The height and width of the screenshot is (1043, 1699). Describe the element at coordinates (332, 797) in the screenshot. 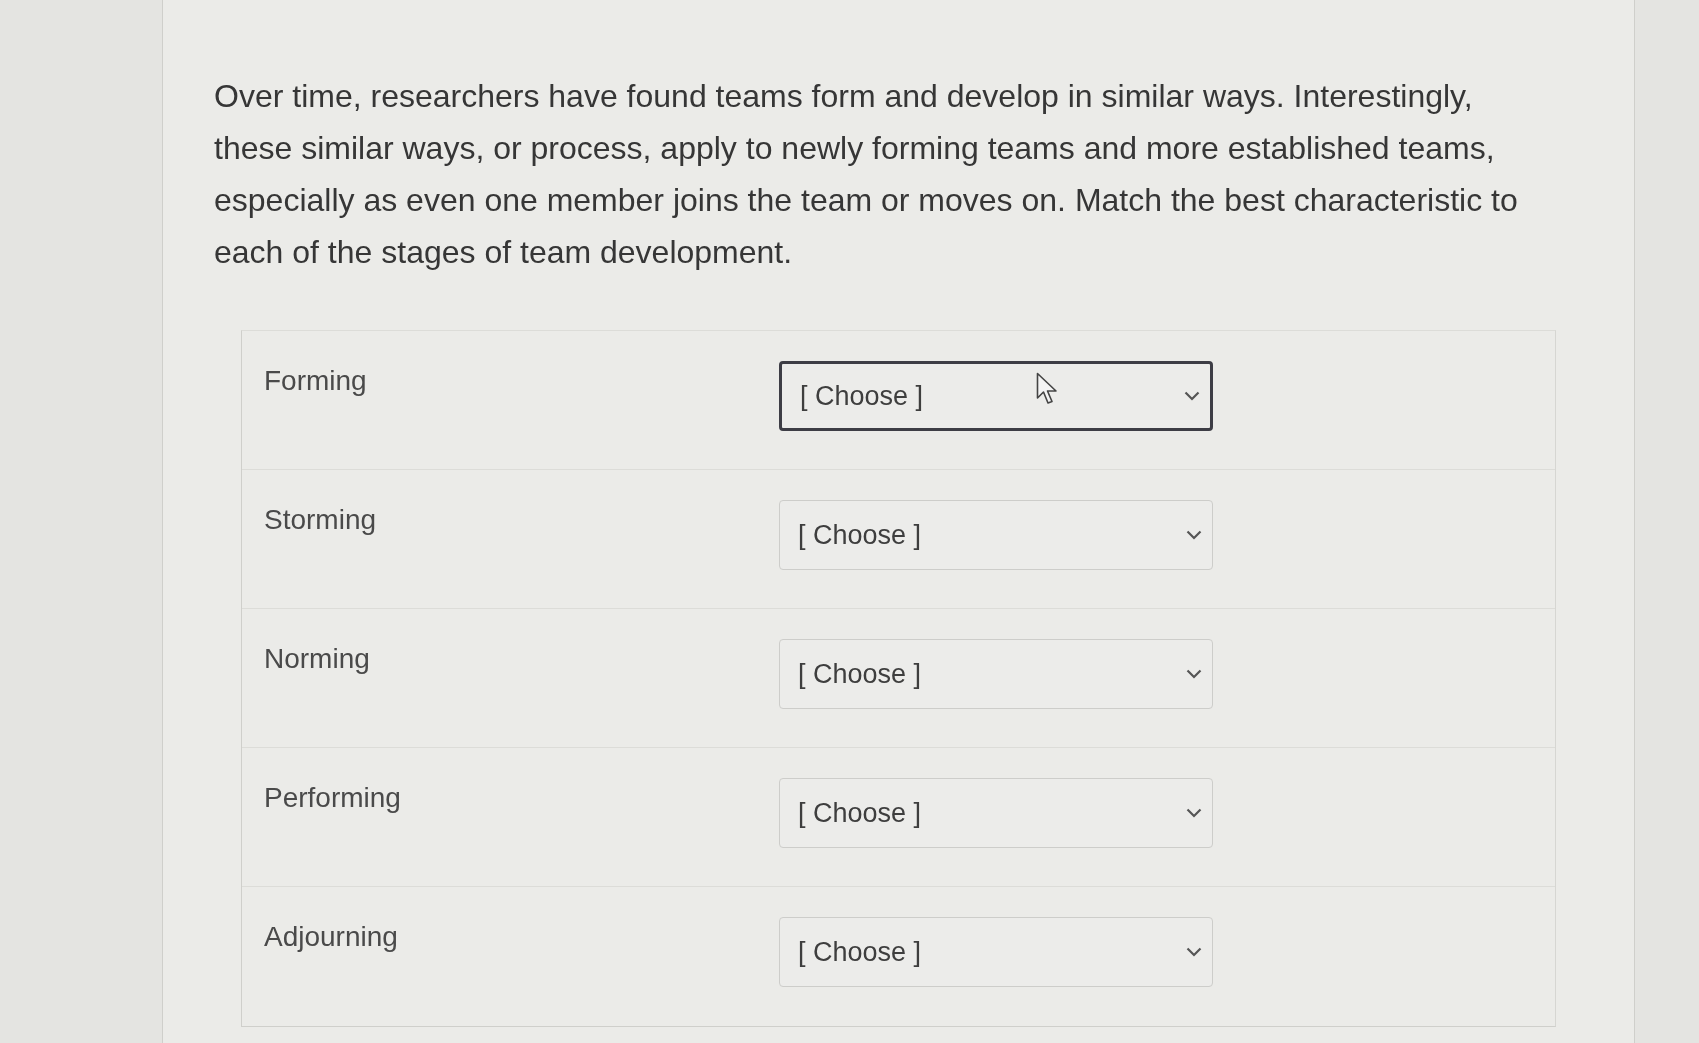

I see `stage-label: Performing` at that location.